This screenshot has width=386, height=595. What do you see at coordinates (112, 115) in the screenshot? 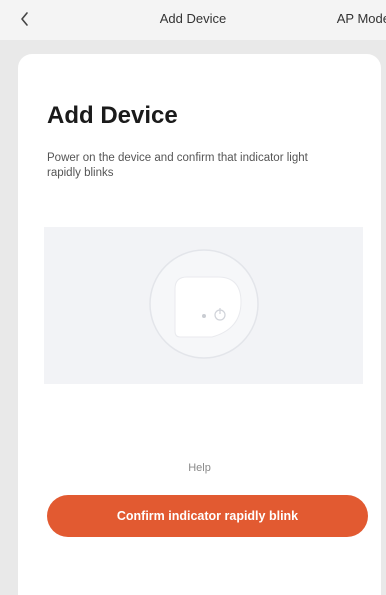
I see `page-title: Add Device` at bounding box center [112, 115].